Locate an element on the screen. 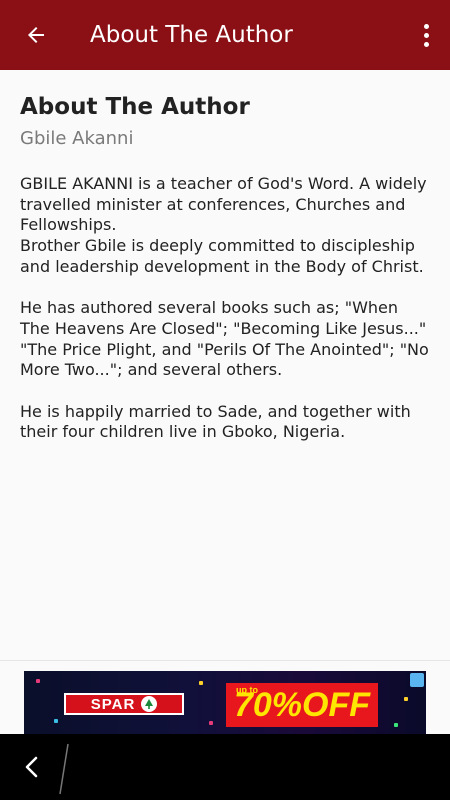 This screenshot has width=450, height=800. chevron-left-icon is located at coordinates (31, 767).